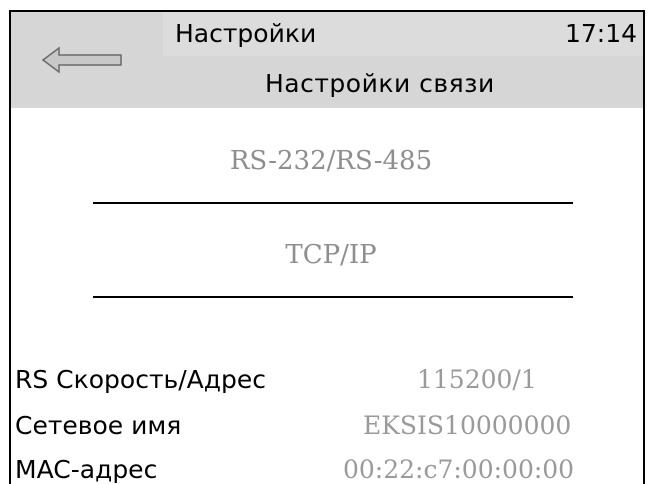 This screenshot has height=484, width=650. What do you see at coordinates (467, 425) in the screenshot?
I see `network-name-value: EKSIS10000000` at bounding box center [467, 425].